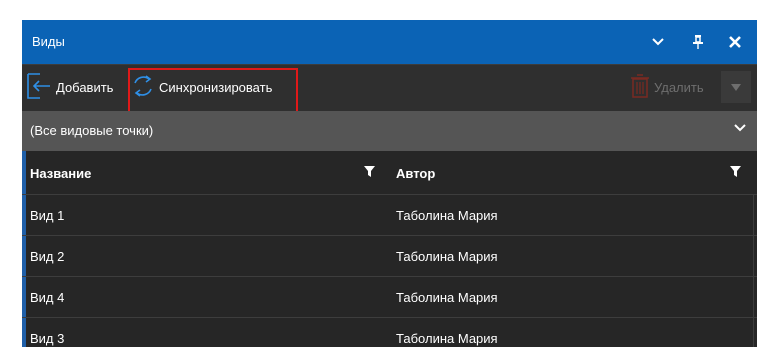 This screenshot has width=763, height=347. I want to click on toolbar: Добавить Синхронизировать Удалить, so click(389, 89).